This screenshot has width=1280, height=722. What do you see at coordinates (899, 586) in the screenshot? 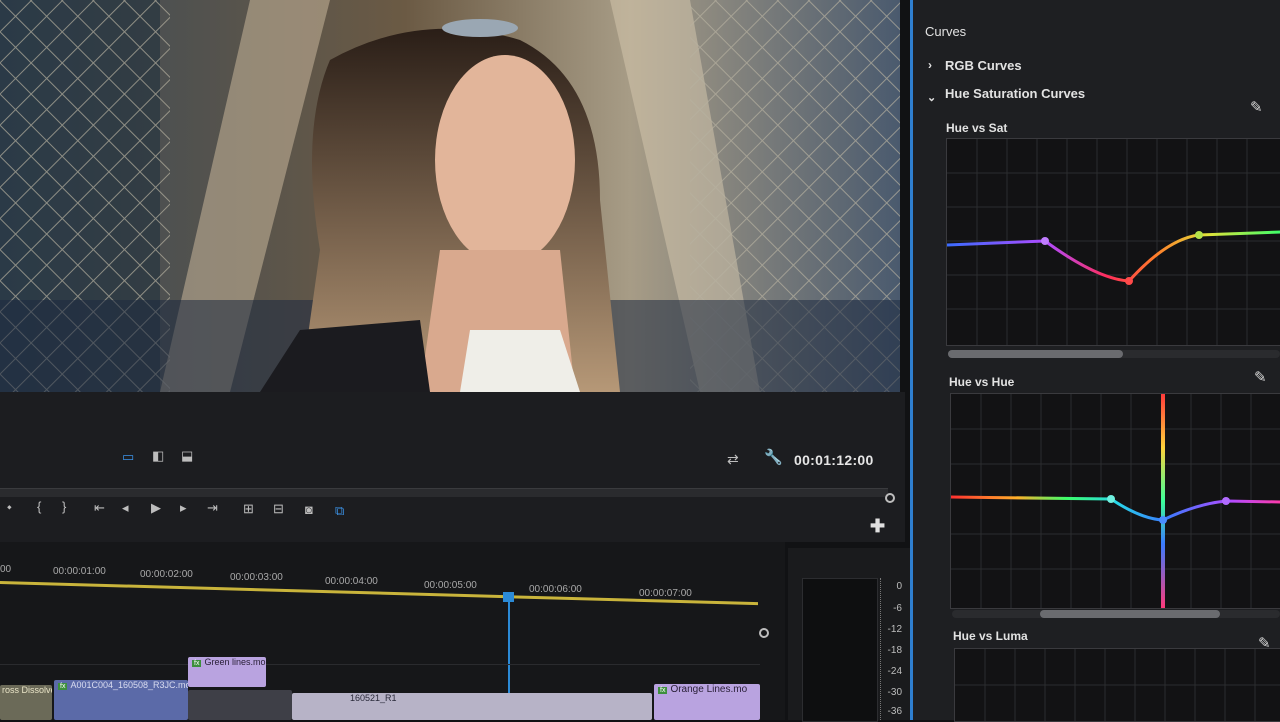
I see `meter-label: 0` at bounding box center [899, 586].